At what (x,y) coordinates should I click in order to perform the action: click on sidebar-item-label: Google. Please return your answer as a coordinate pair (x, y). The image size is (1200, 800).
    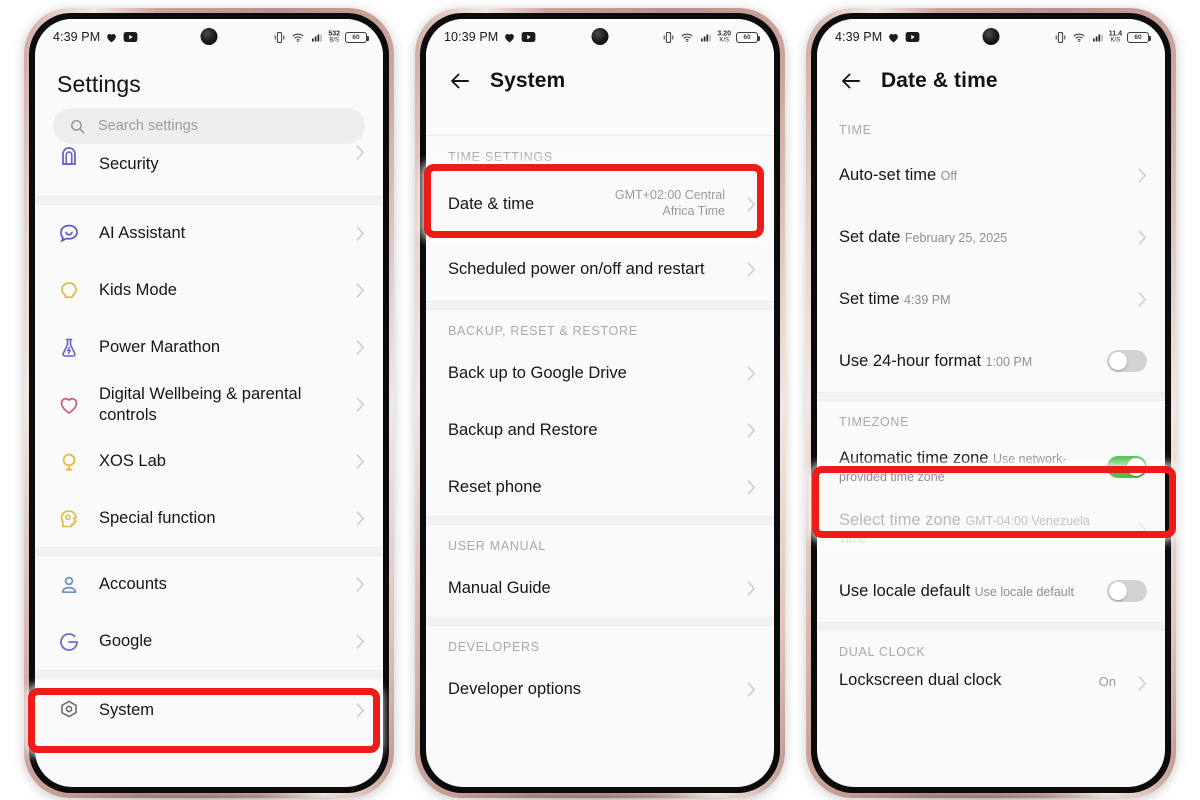
    Looking at the image, I should click on (126, 641).